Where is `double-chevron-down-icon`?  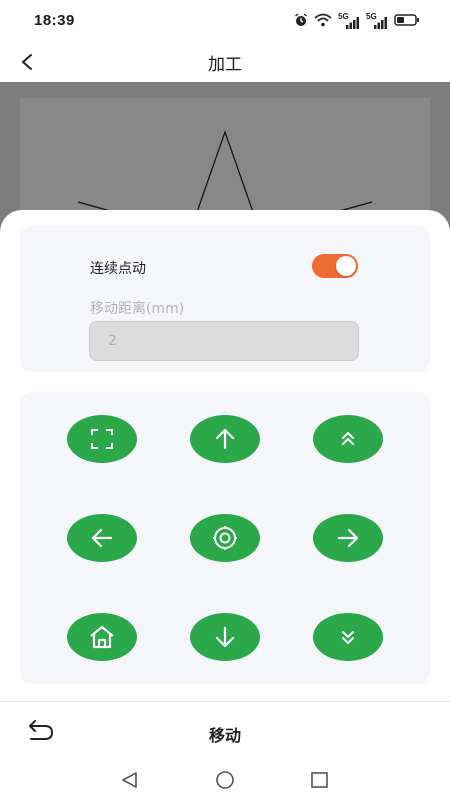
double-chevron-down-icon is located at coordinates (348, 637).